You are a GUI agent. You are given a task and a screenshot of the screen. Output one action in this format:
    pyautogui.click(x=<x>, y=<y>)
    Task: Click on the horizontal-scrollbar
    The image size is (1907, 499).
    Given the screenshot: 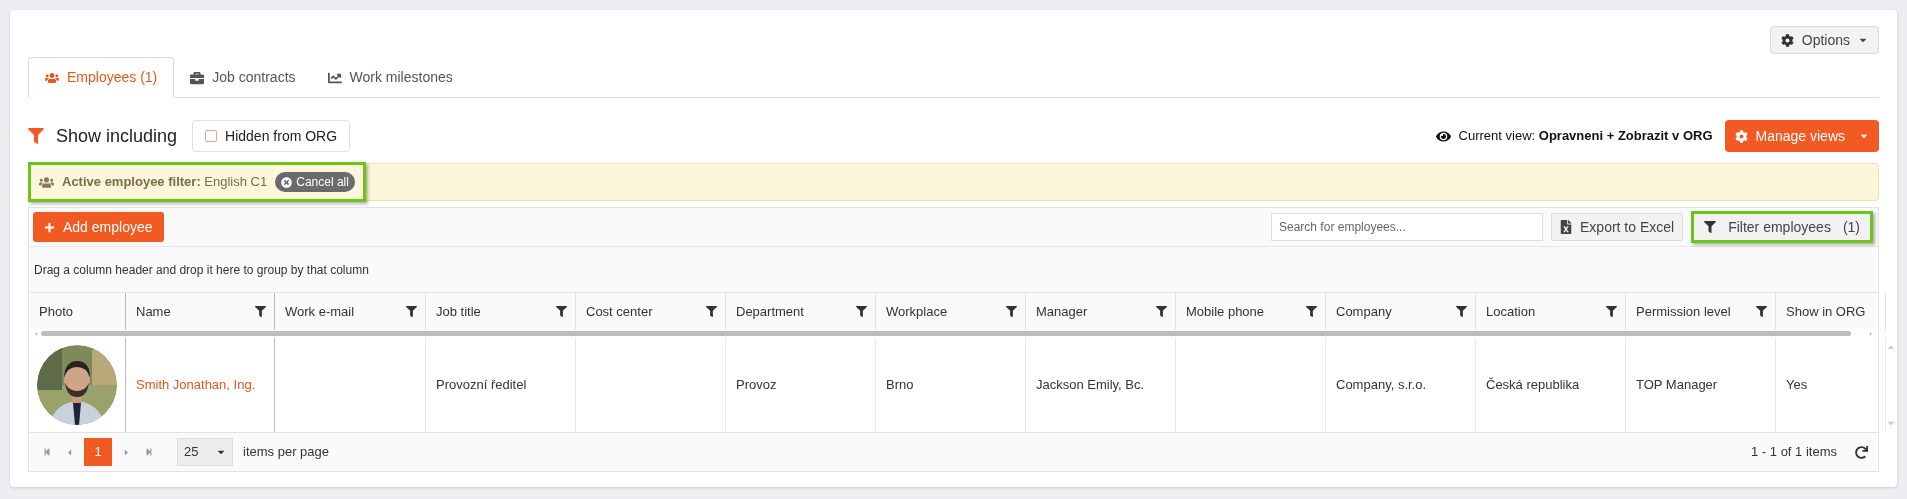 What is the action you would take?
    pyautogui.click(x=946, y=333)
    